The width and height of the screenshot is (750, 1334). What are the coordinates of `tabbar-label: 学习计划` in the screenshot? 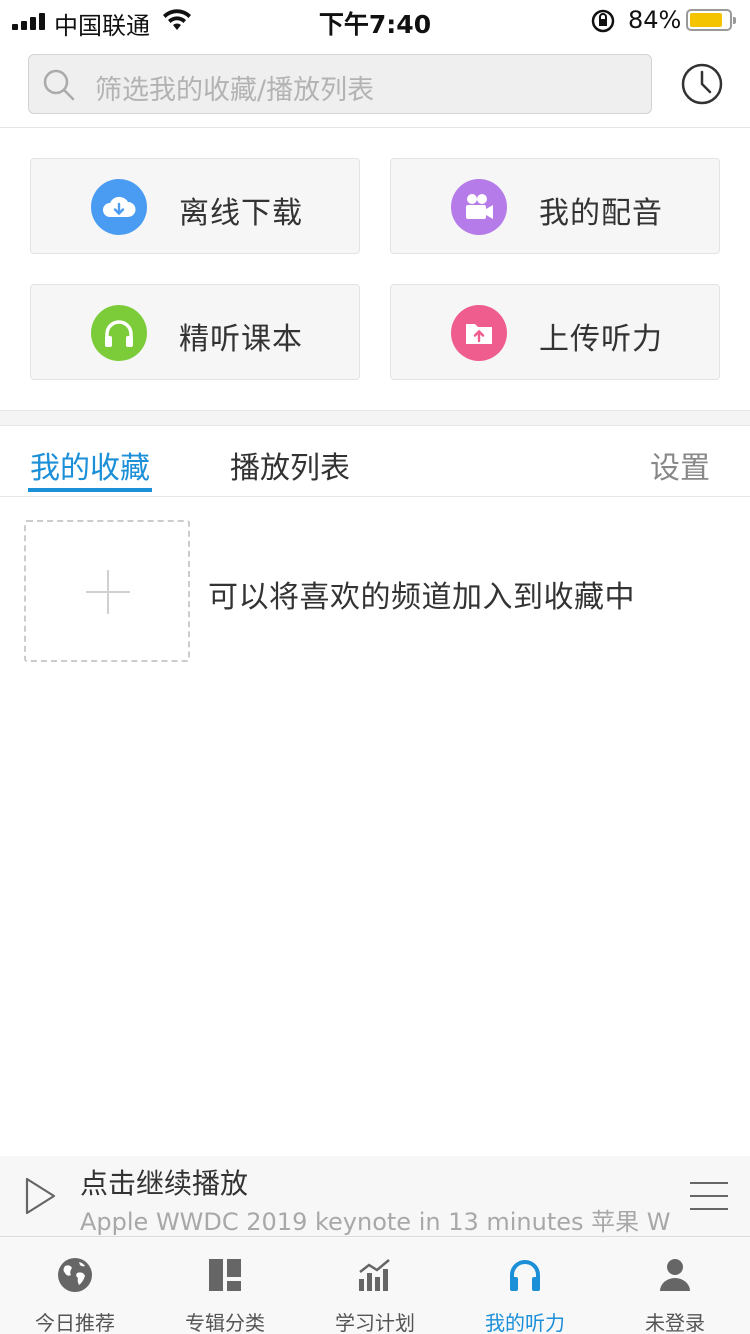 It's located at (375, 1322).